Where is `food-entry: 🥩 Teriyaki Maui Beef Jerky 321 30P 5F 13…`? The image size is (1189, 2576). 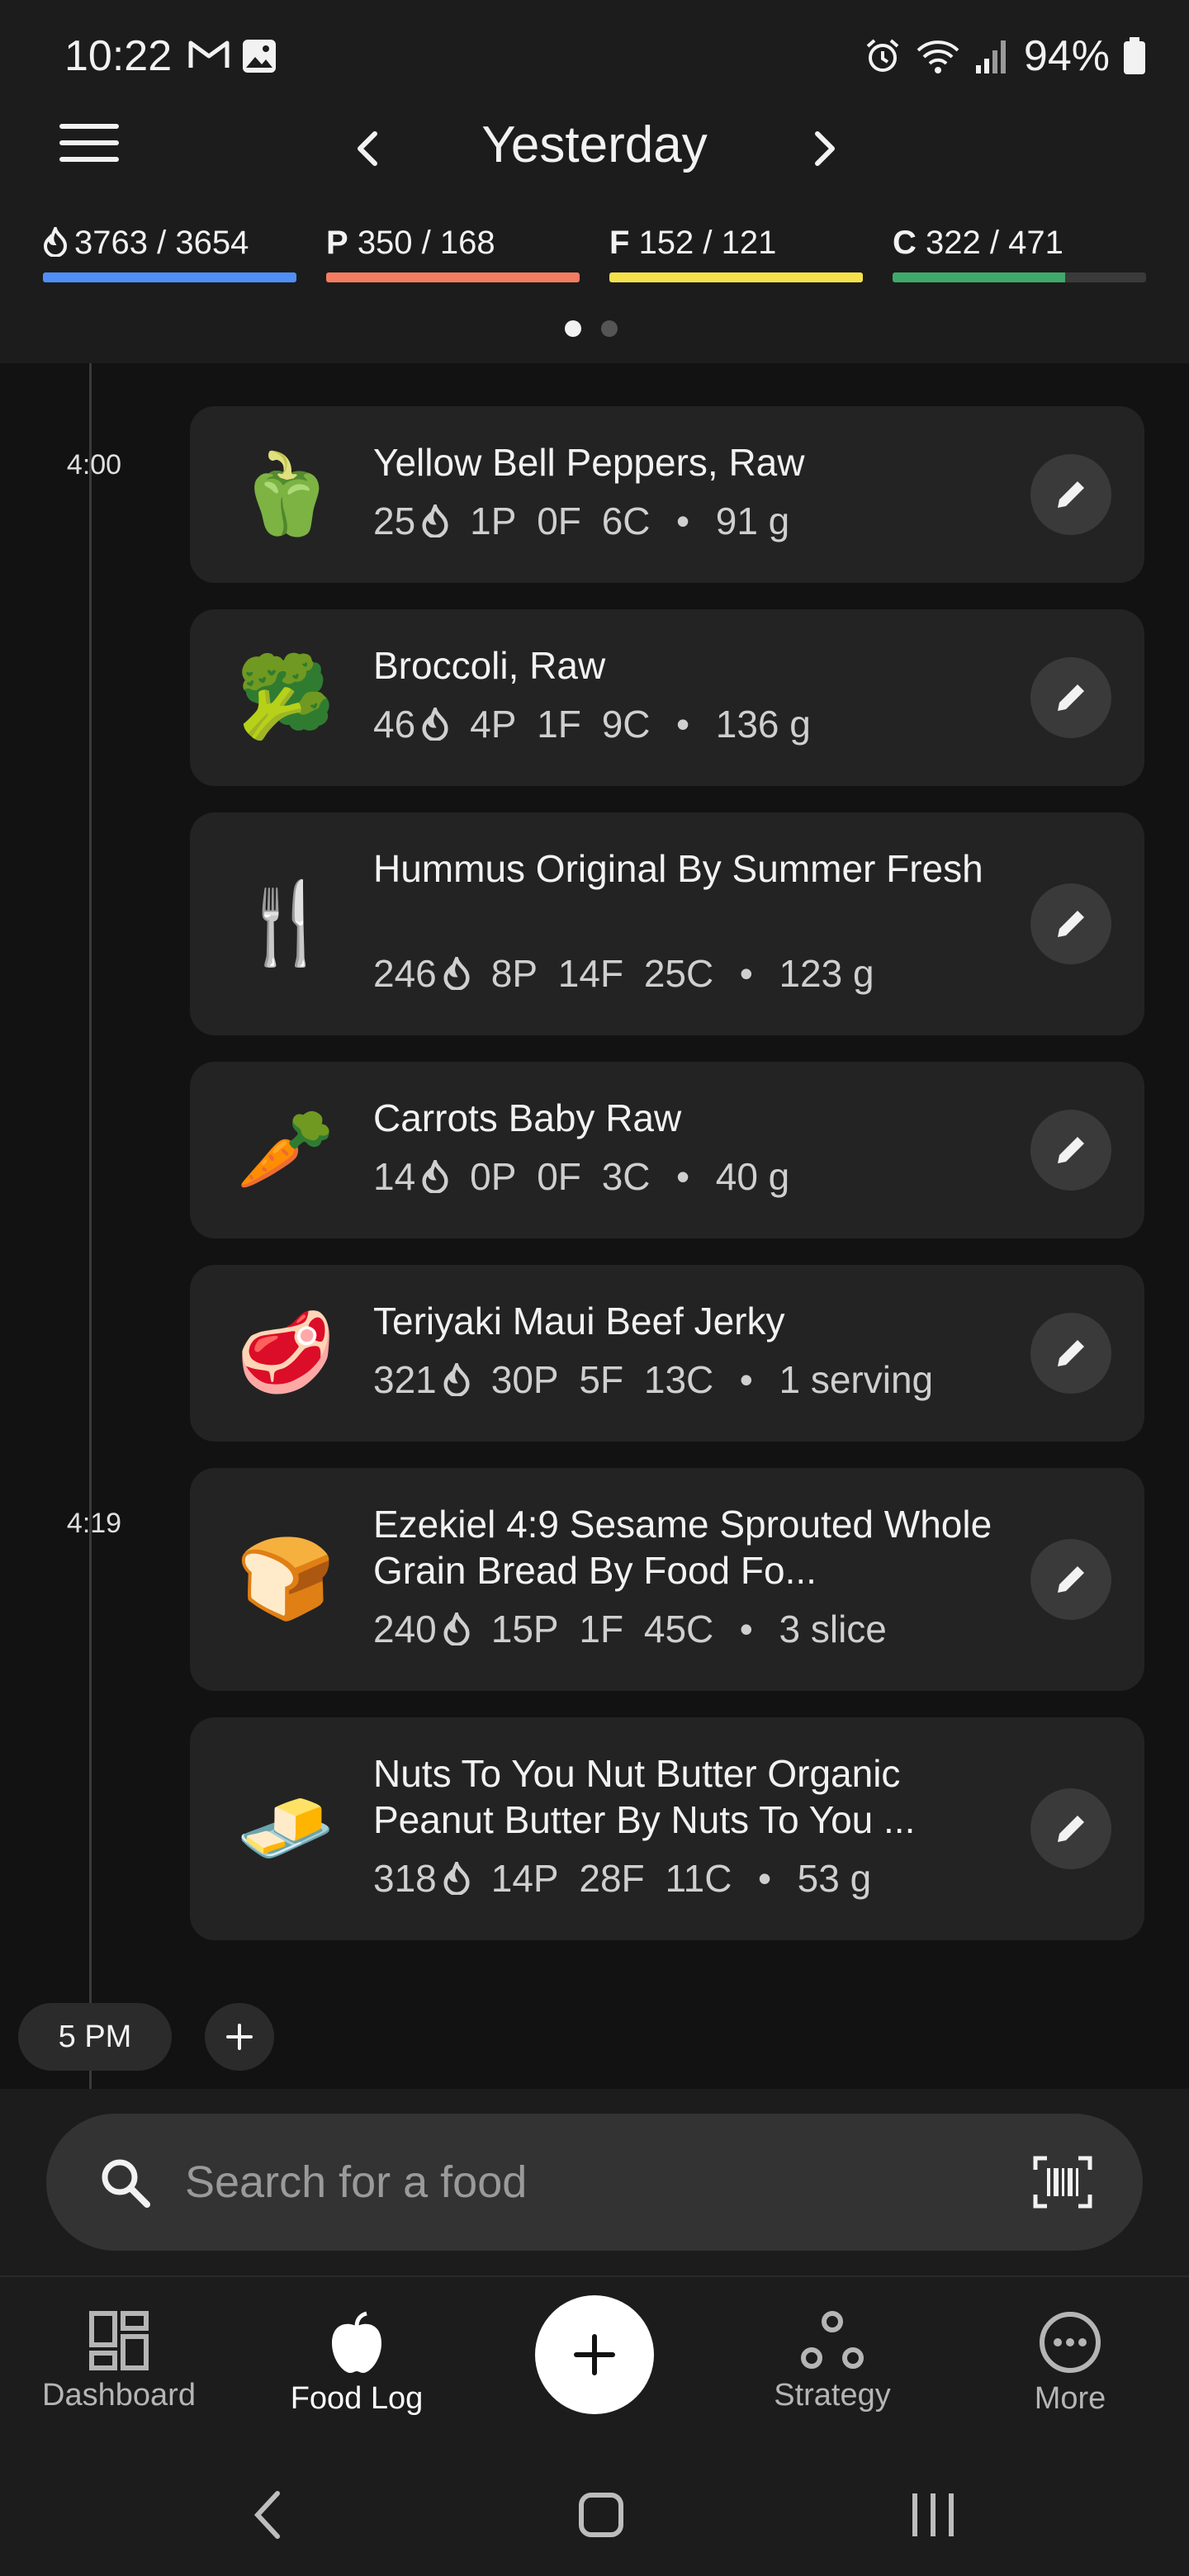 food-entry: 🥩 Teriyaki Maui Beef Jerky 321 30P 5F 13… is located at coordinates (667, 1353).